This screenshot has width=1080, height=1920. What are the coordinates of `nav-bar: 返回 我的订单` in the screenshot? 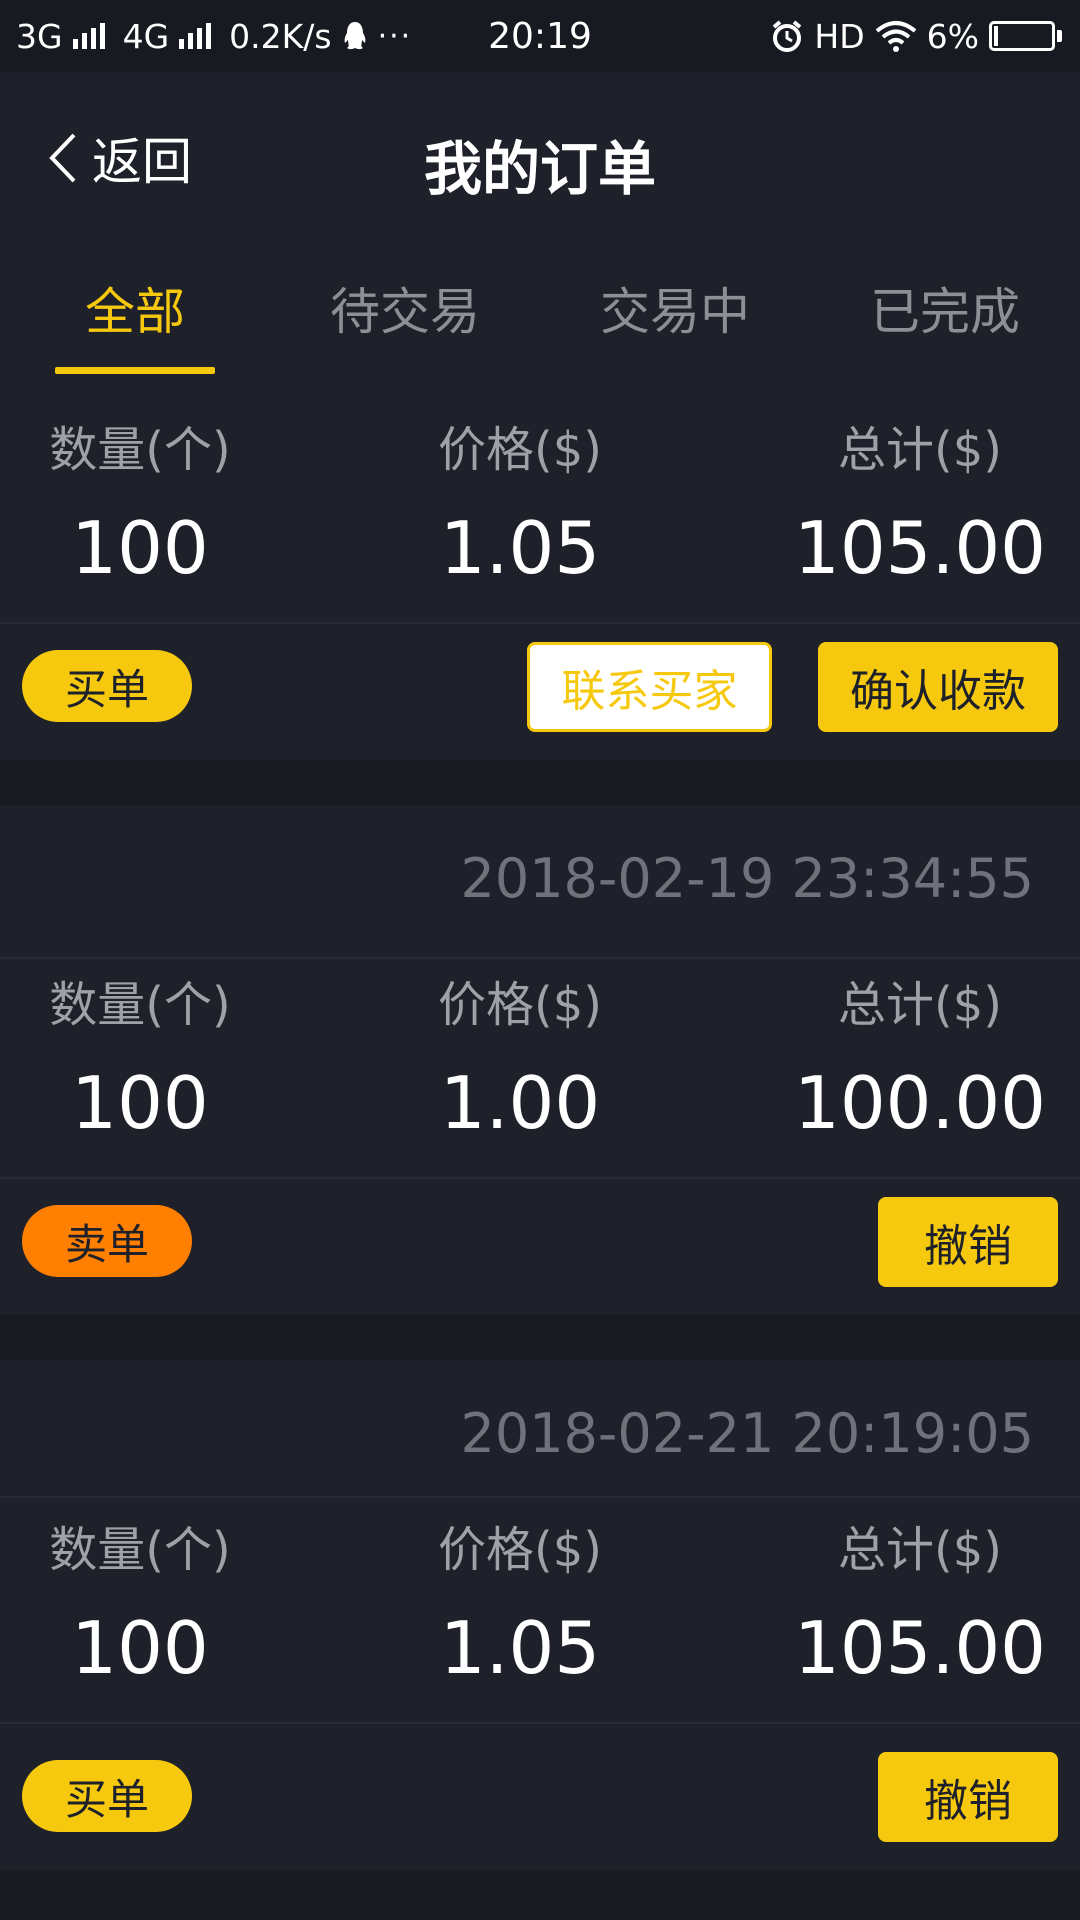 It's located at (540, 161).